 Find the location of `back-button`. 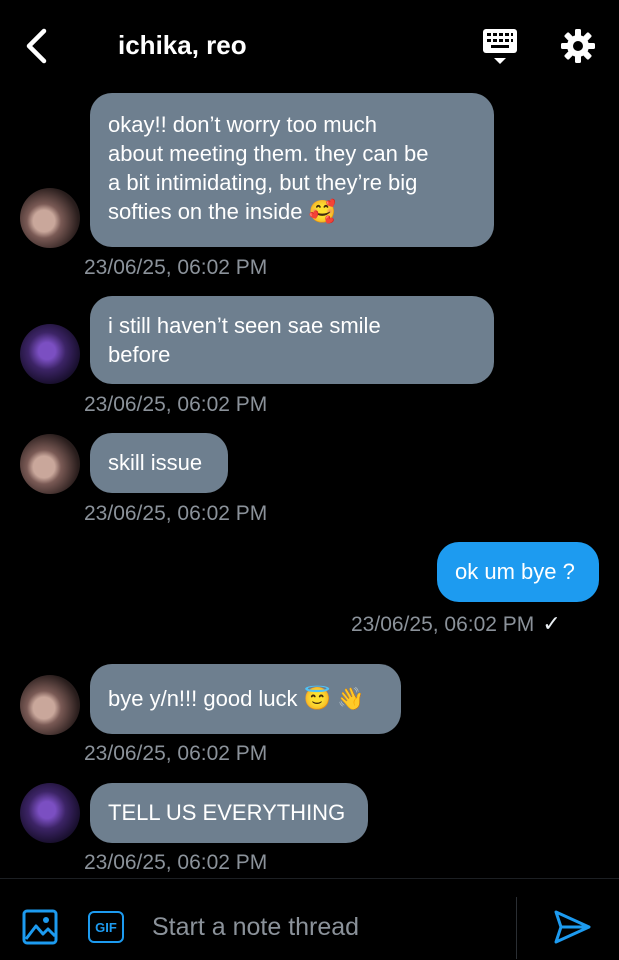

back-button is located at coordinates (36, 46).